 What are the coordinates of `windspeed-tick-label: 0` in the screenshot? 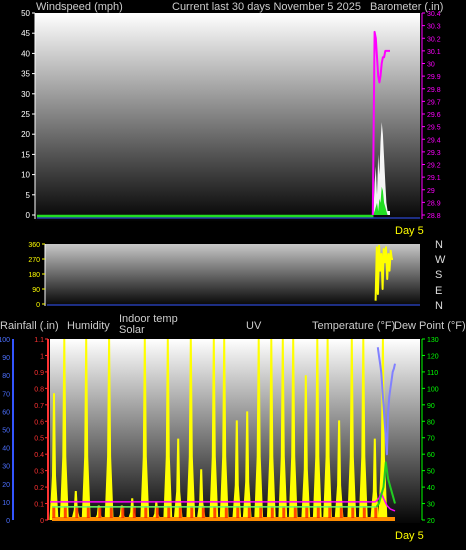 It's located at (28, 215).